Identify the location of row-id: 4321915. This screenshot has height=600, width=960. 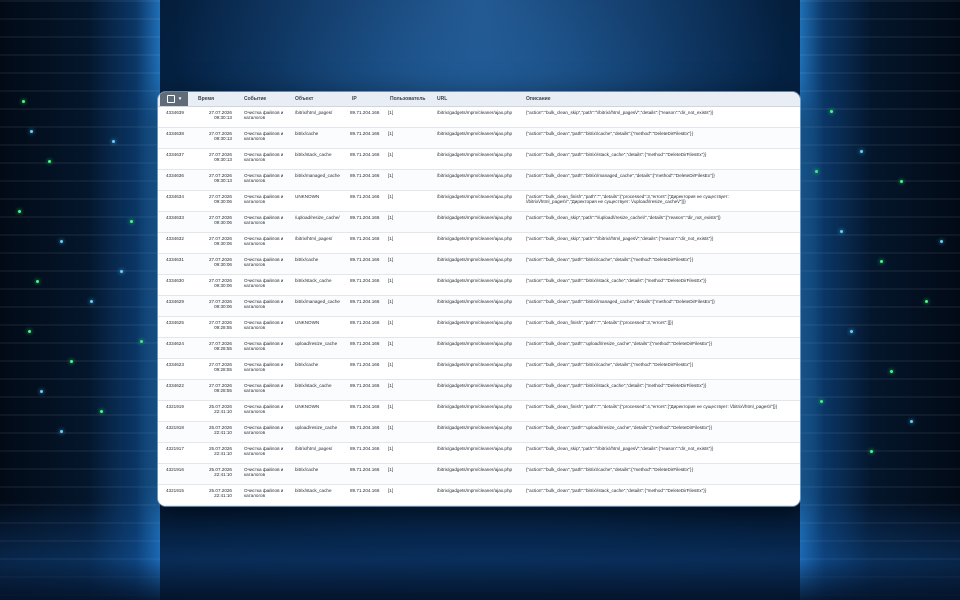
(175, 490).